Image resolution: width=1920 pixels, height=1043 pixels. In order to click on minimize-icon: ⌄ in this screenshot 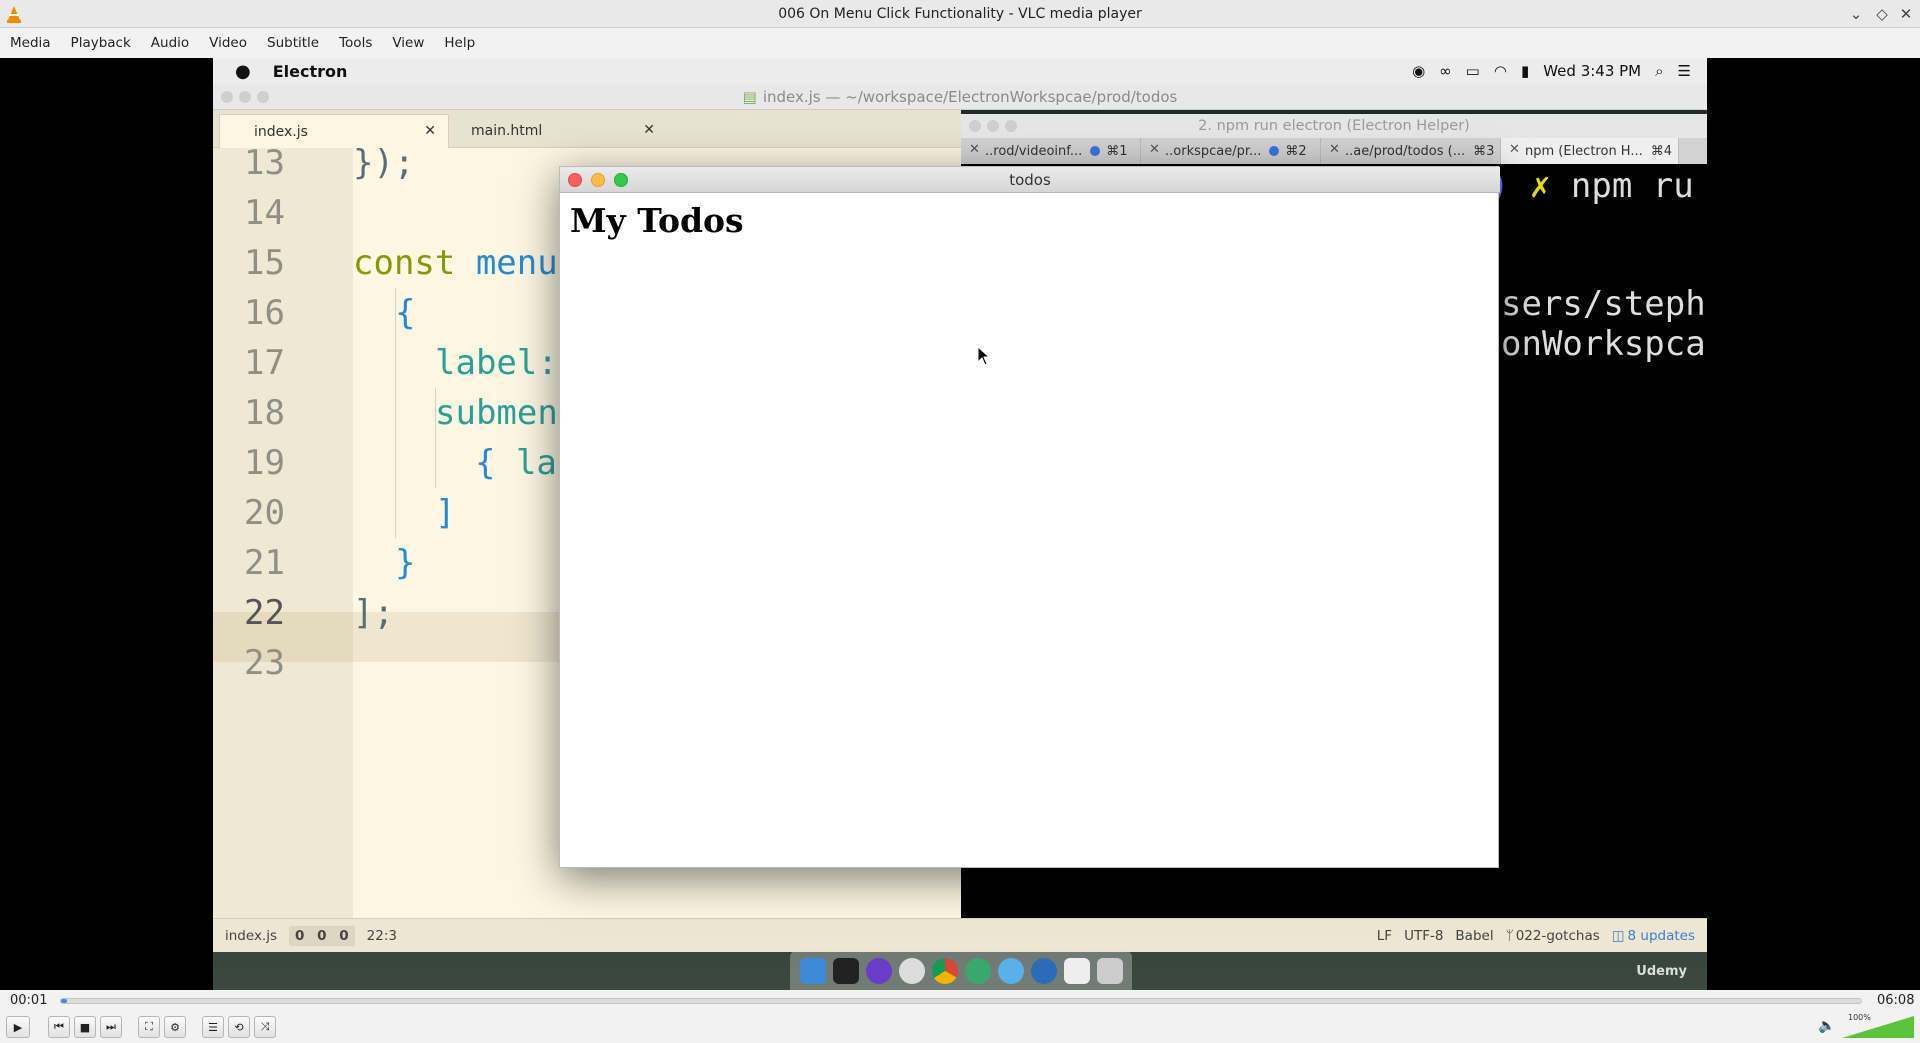, I will do `click(1856, 14)`.